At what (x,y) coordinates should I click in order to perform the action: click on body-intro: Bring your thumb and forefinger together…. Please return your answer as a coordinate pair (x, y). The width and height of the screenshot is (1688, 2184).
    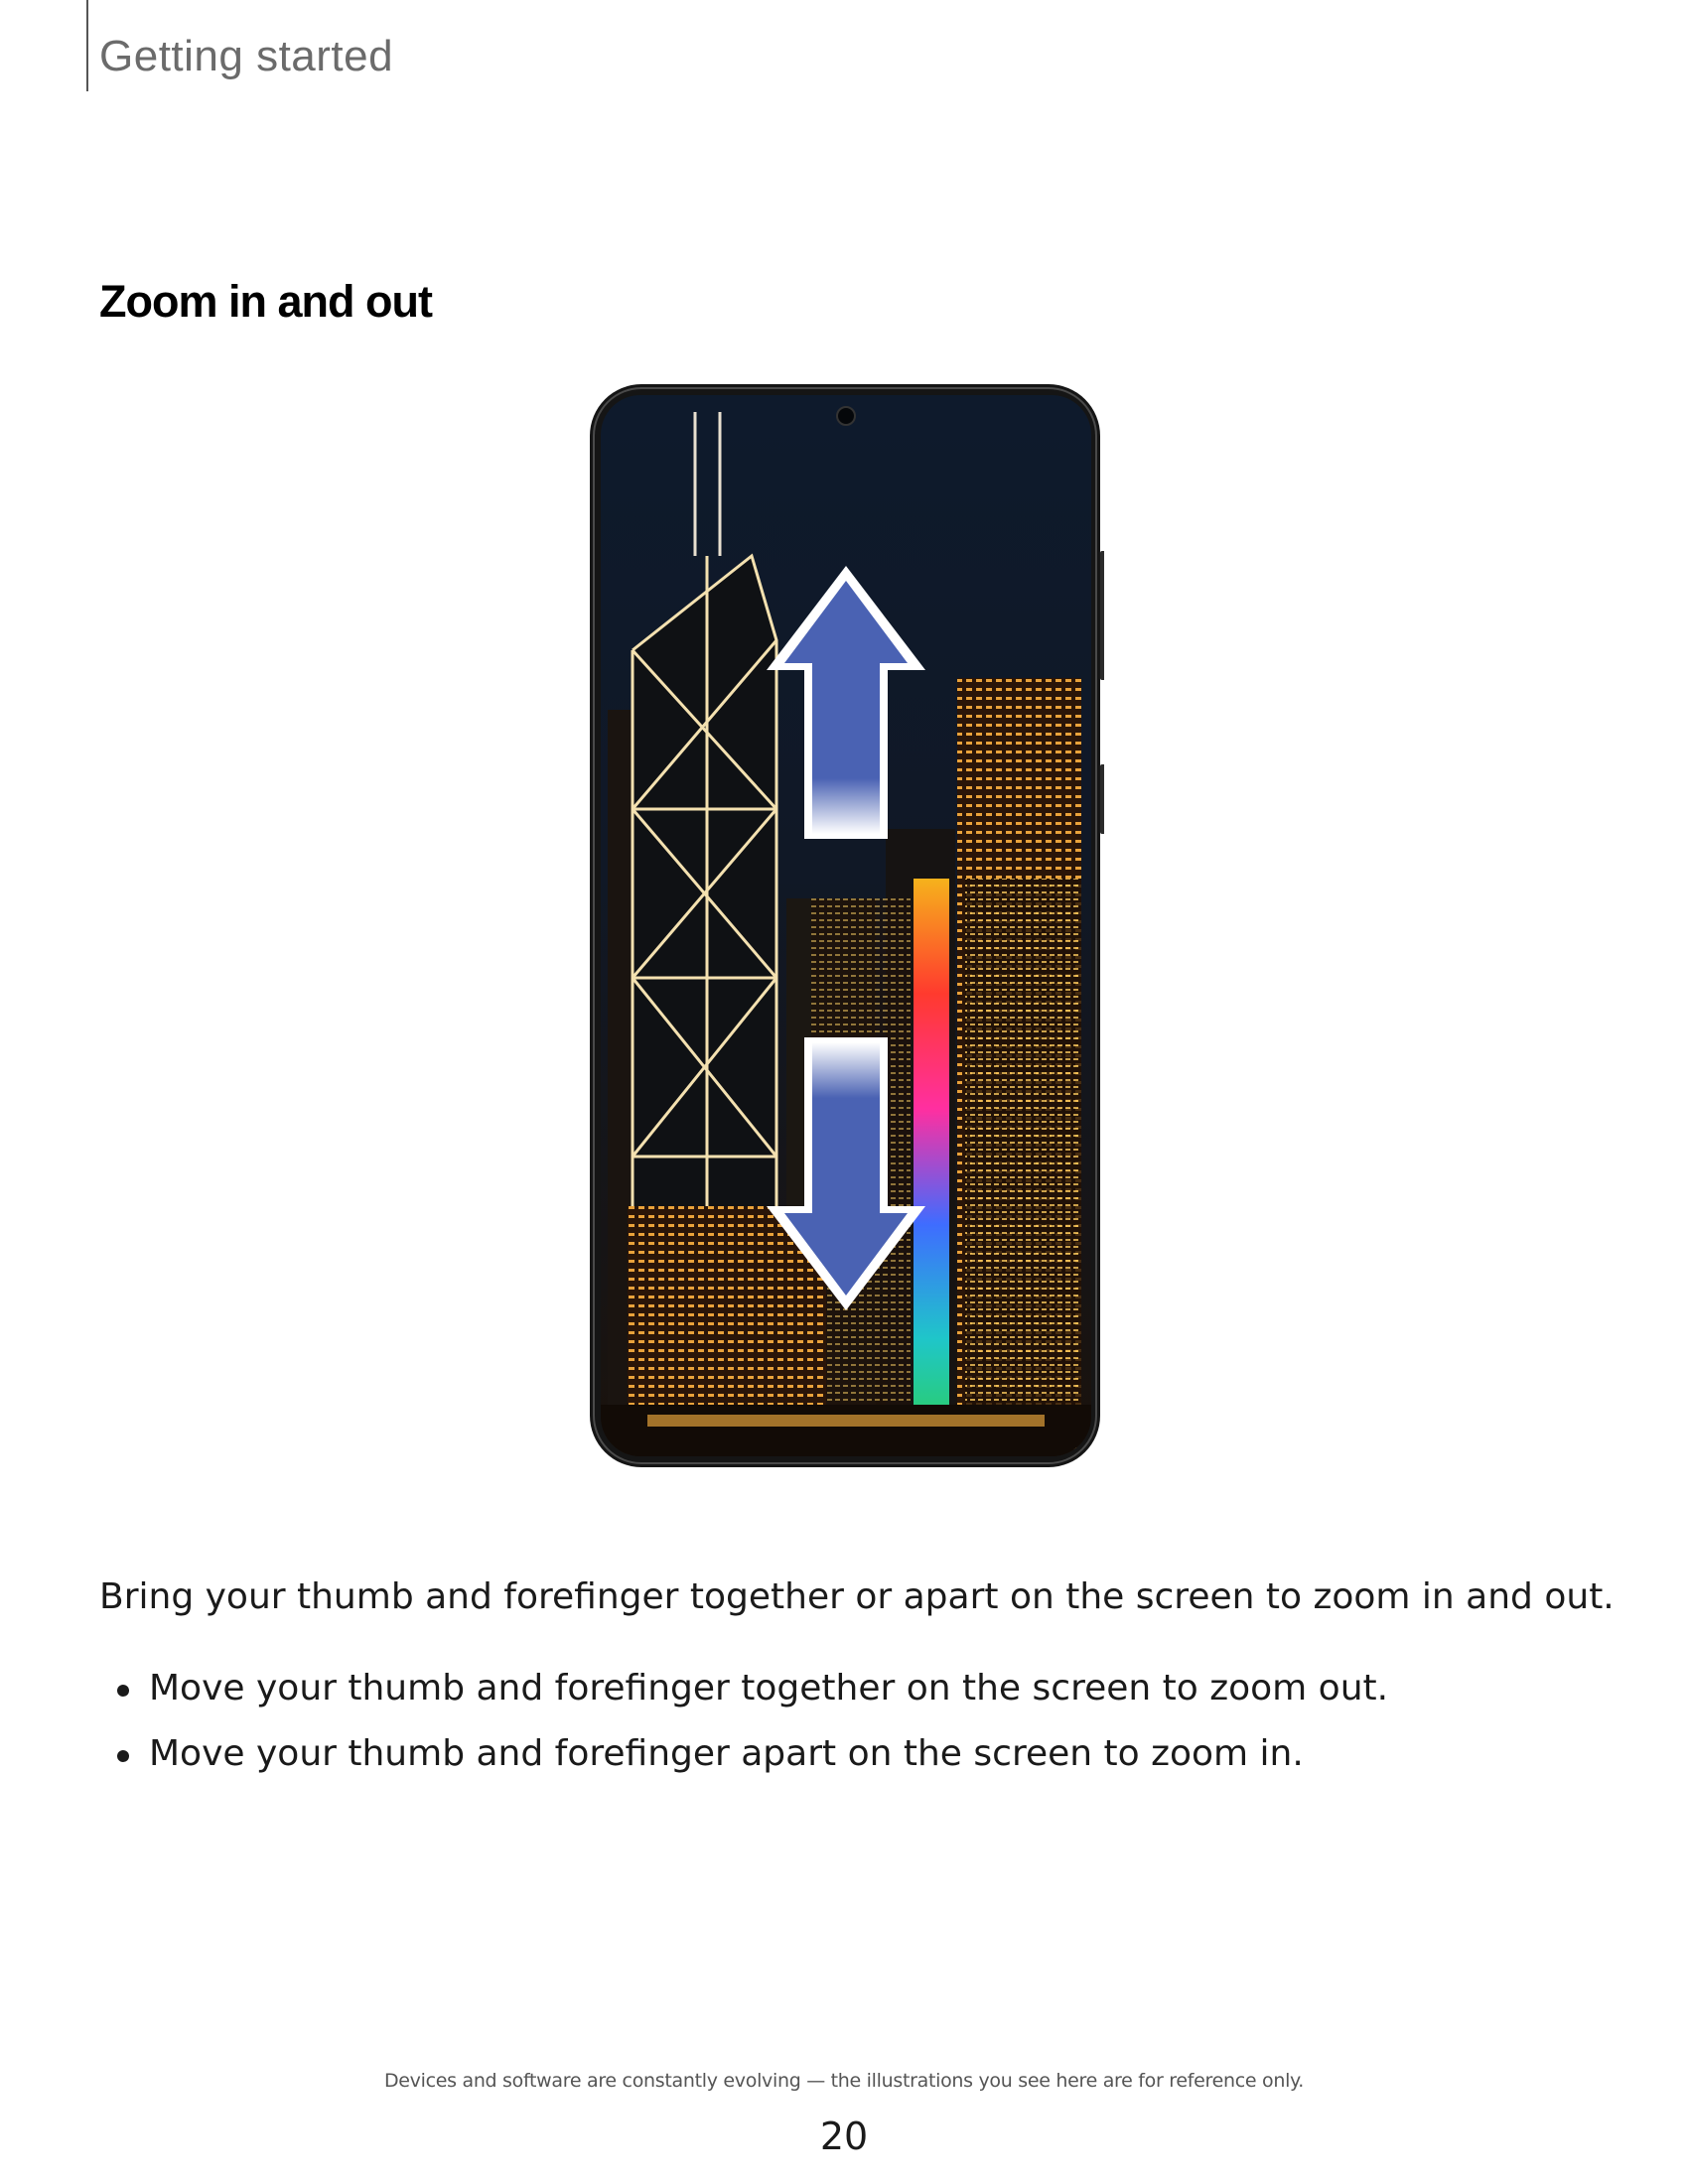
    Looking at the image, I should click on (857, 1596).